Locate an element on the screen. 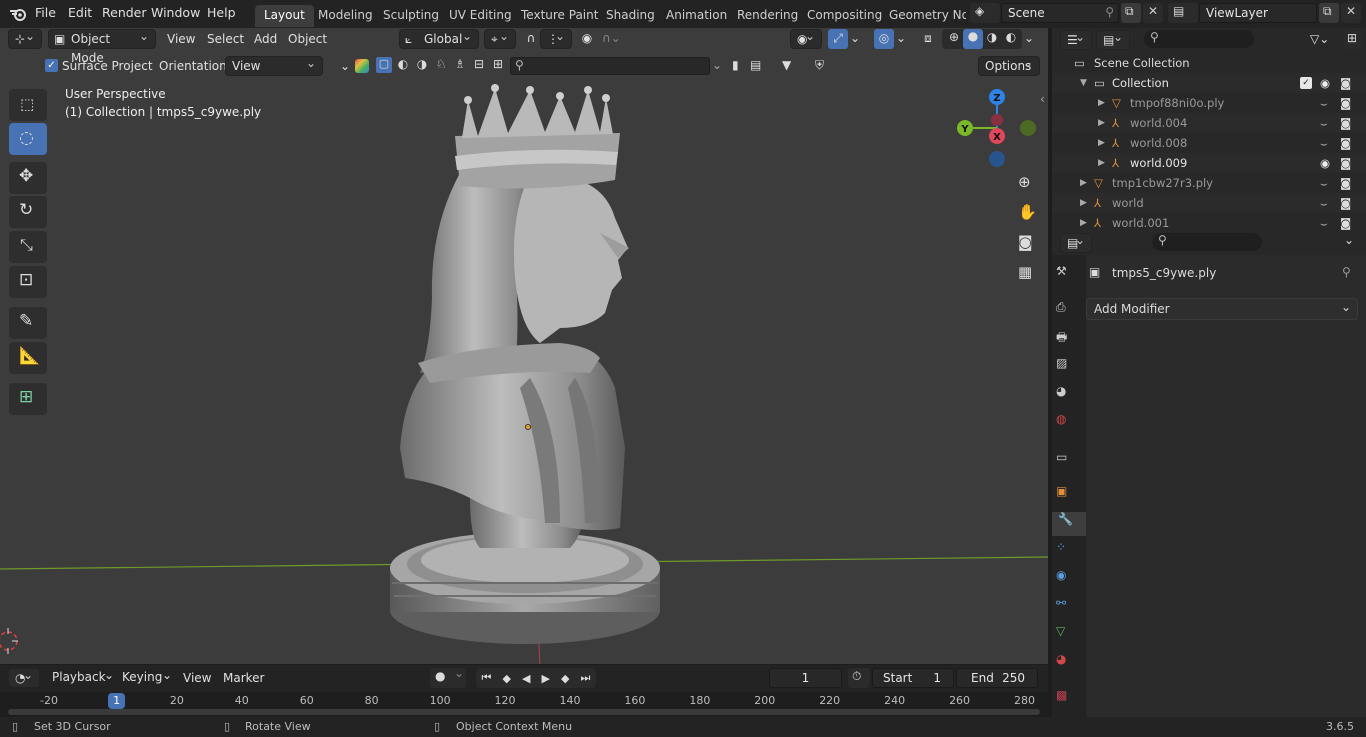  rotate-tool: ↻ is located at coordinates (28, 212).